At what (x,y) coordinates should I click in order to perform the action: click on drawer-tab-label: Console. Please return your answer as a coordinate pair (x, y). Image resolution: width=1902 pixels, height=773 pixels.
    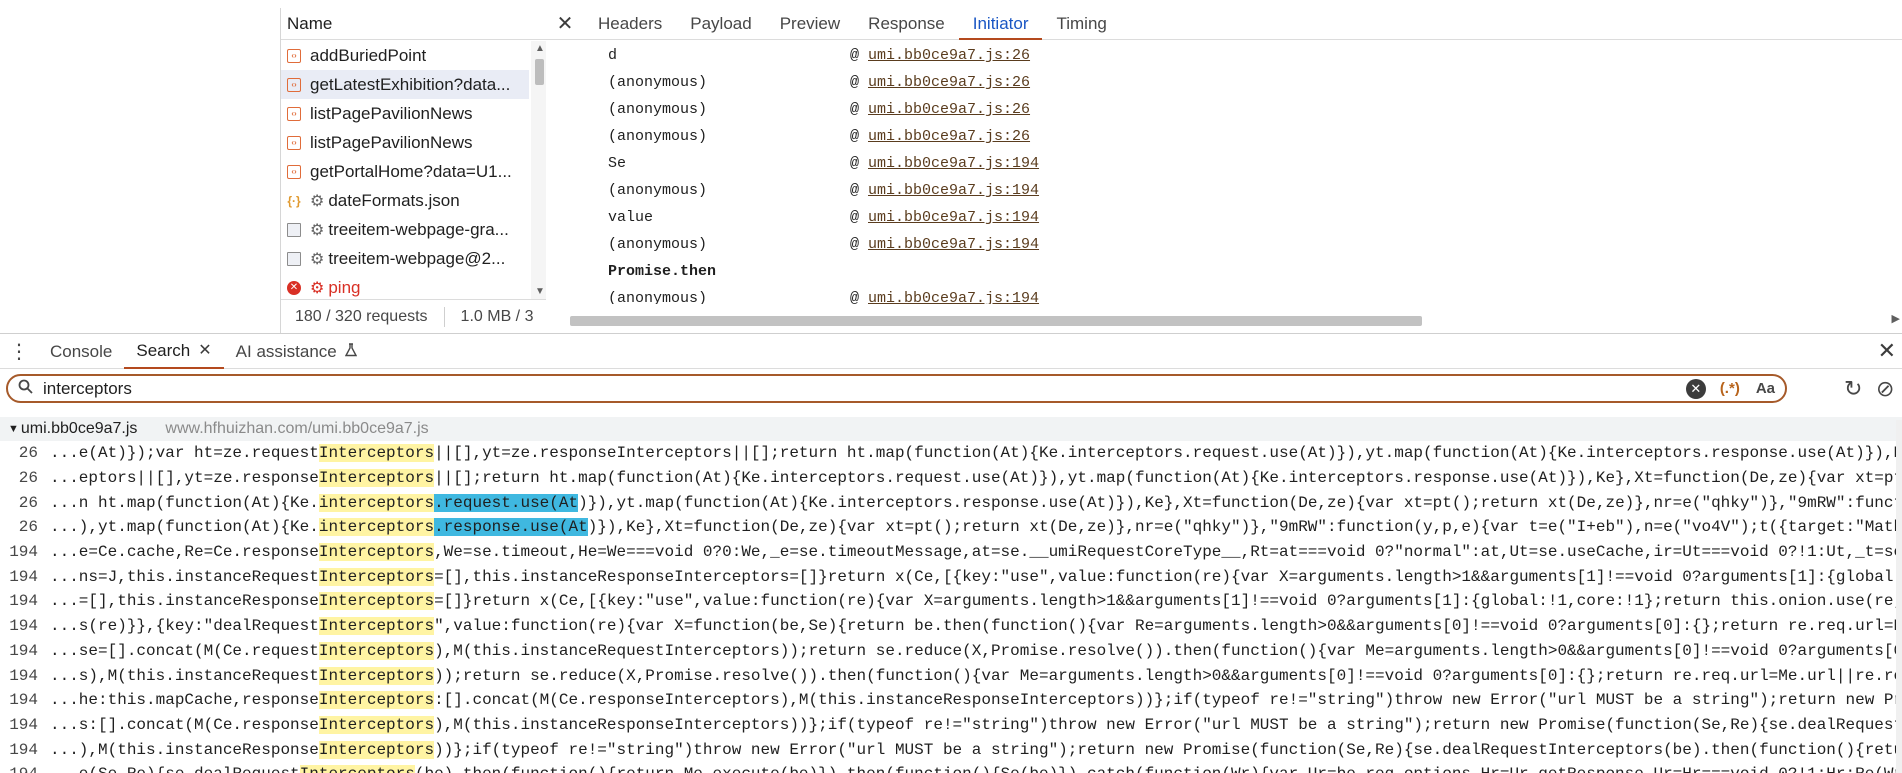
    Looking at the image, I should click on (81, 351).